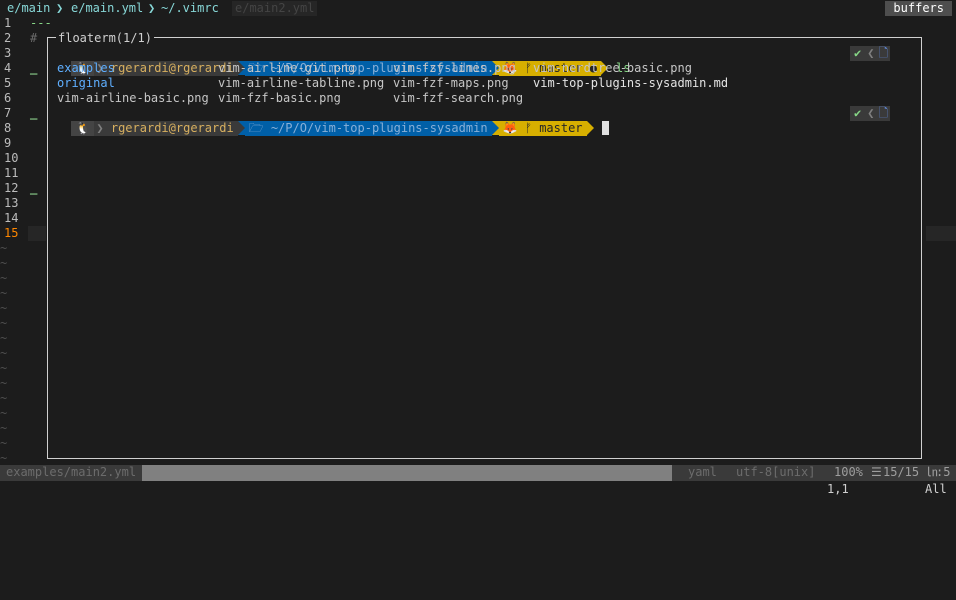 Image resolution: width=956 pixels, height=600 pixels. Describe the element at coordinates (301, 83) in the screenshot. I see `ls-entry: vim-airline-tabline.png` at that location.